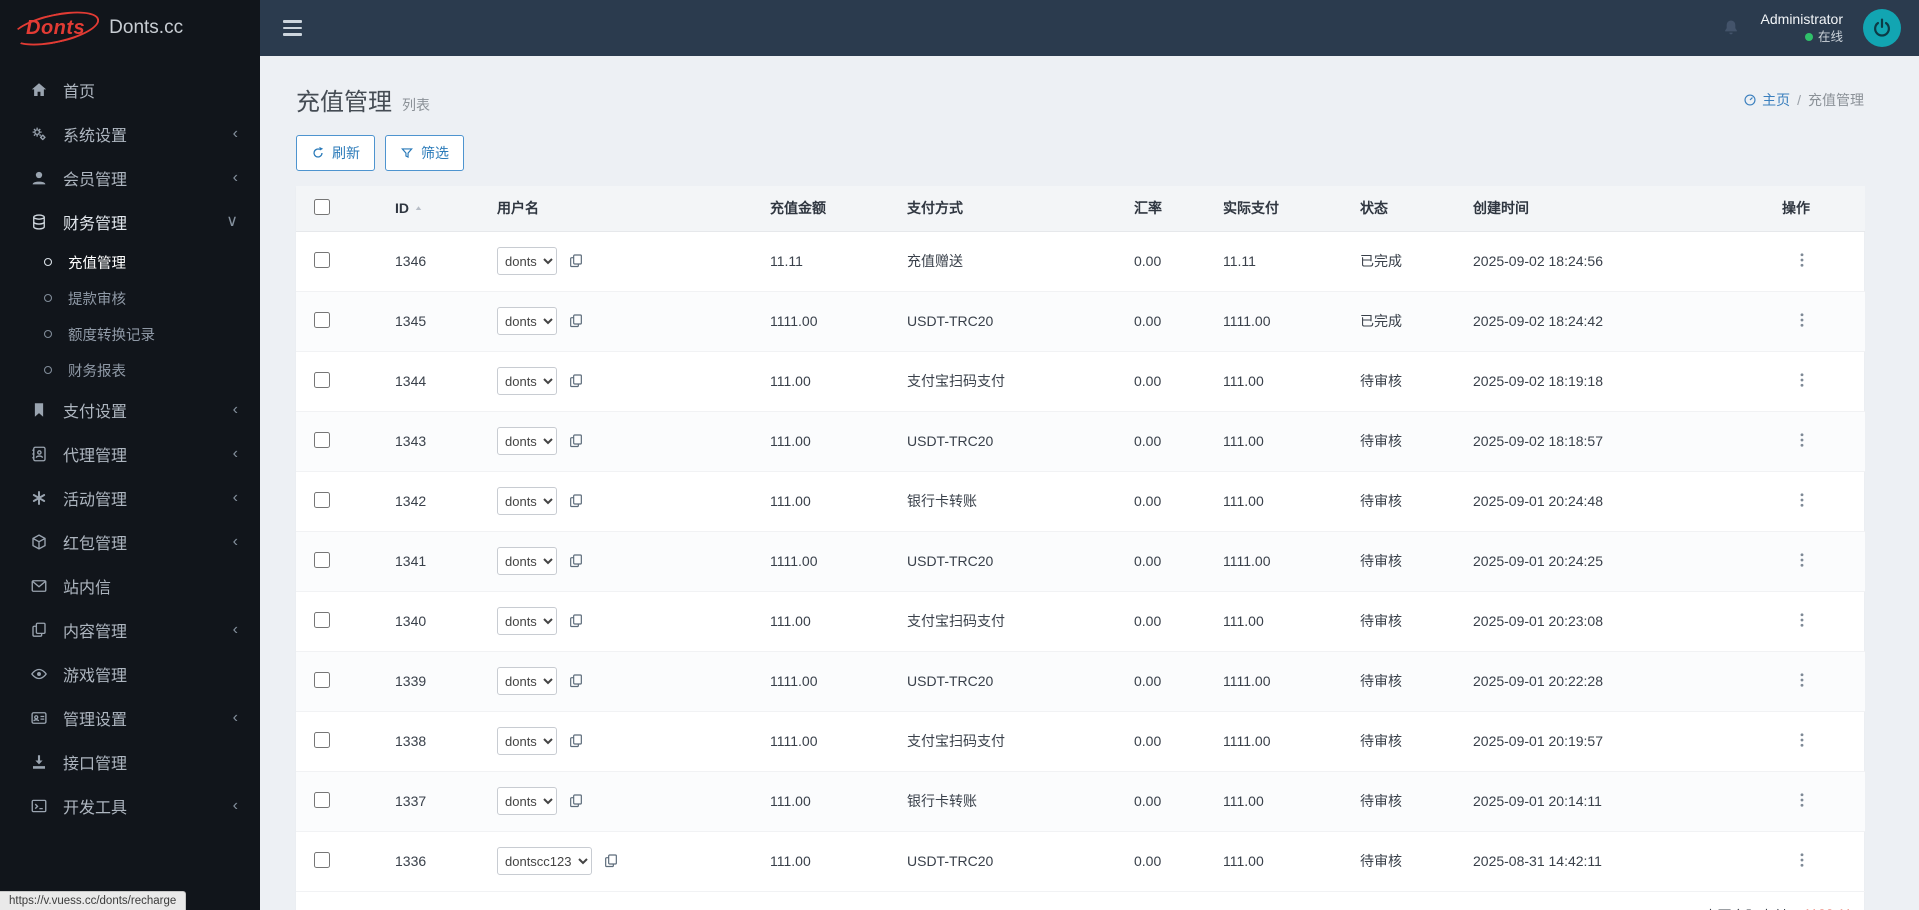 Image resolution: width=1919 pixels, height=910 pixels. I want to click on filter-button: 筛选, so click(424, 153).